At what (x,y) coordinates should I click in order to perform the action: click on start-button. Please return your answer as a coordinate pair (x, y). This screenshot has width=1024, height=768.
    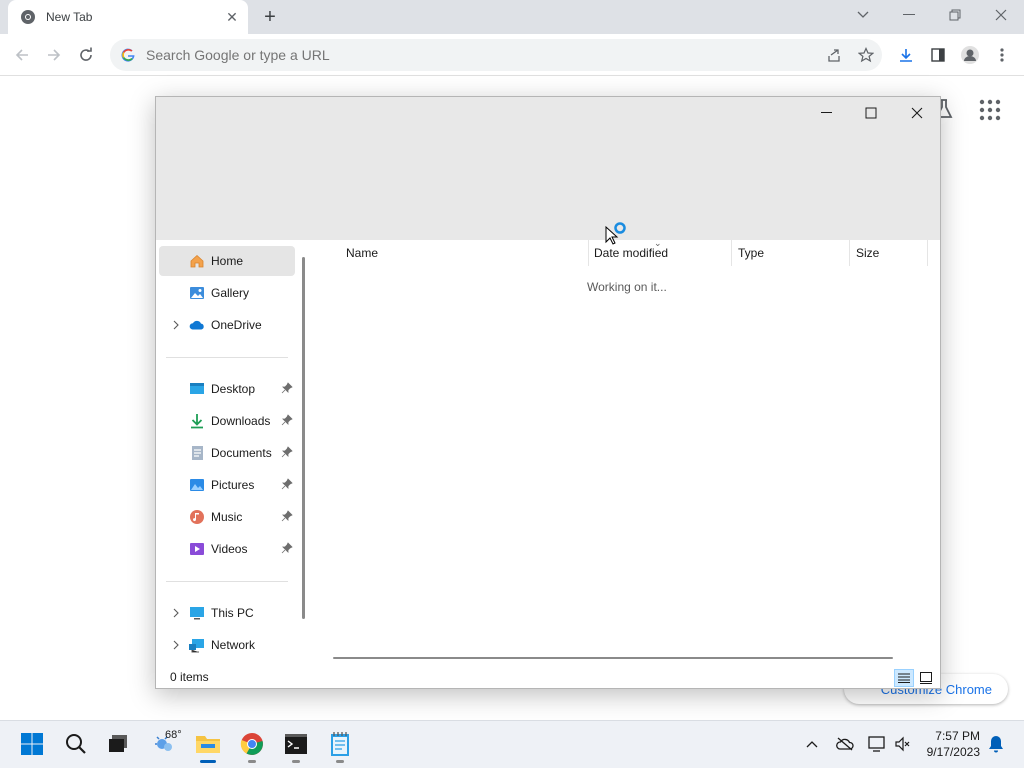
    Looking at the image, I should click on (32, 744).